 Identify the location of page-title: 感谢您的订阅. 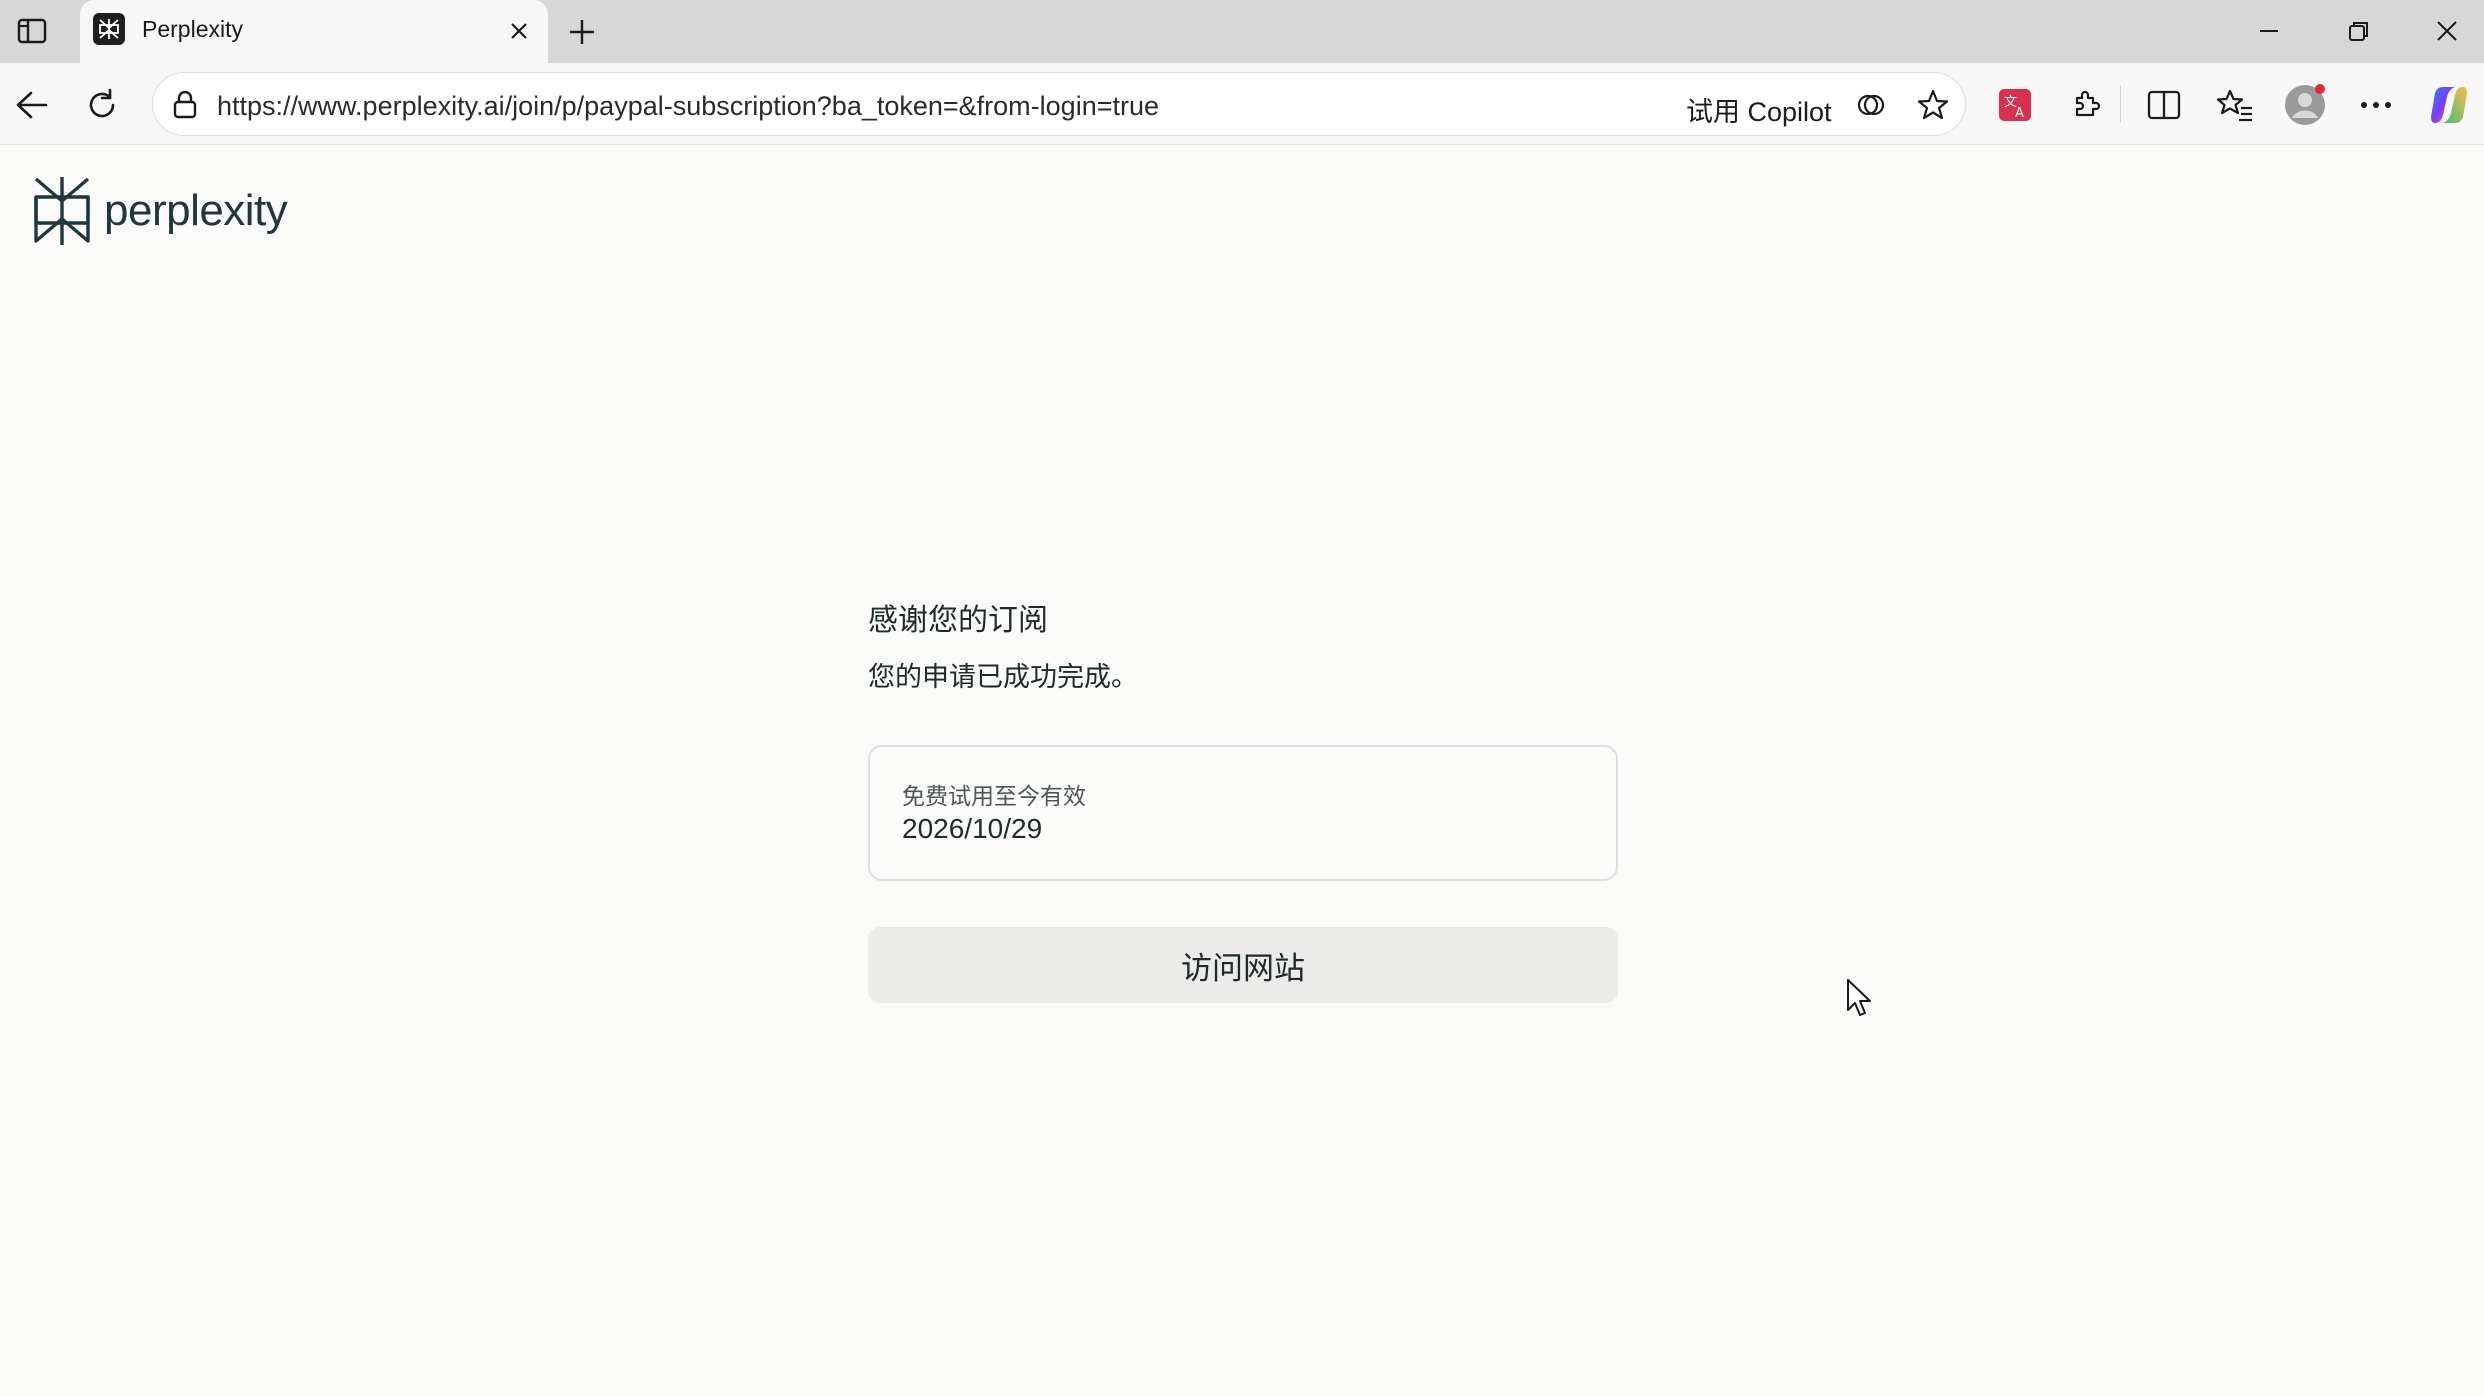
(958, 620).